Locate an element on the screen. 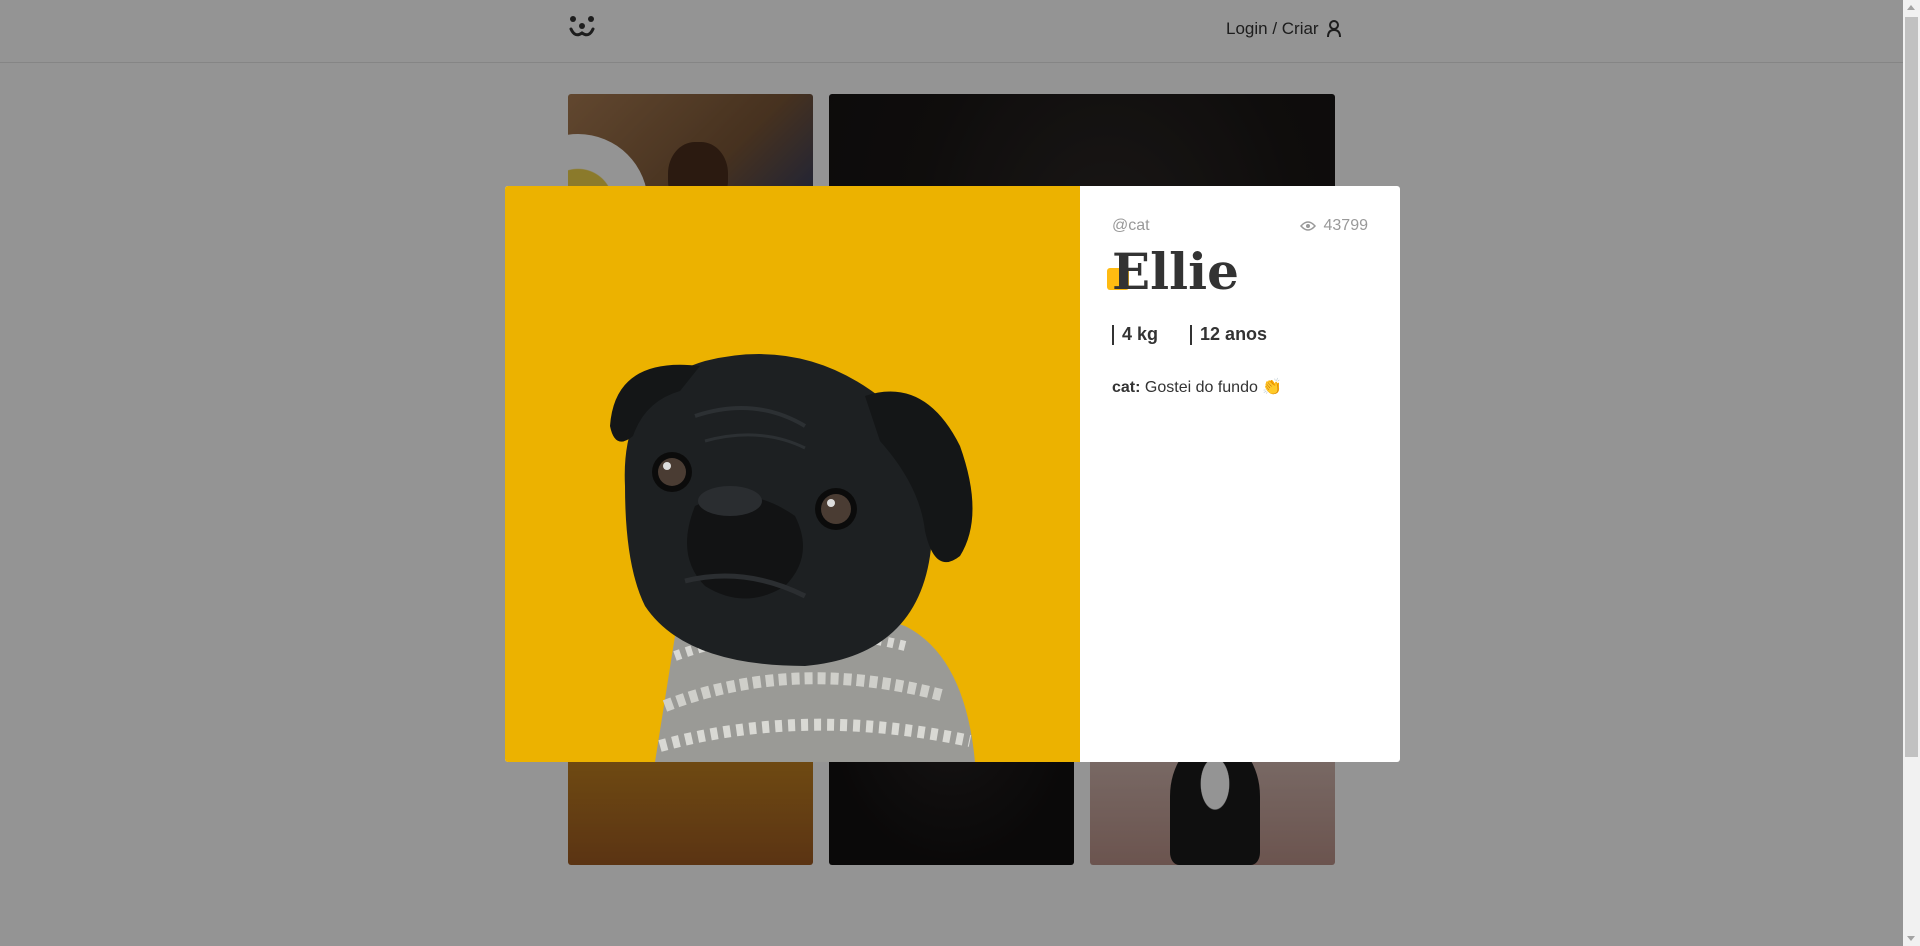 The width and height of the screenshot is (1920, 946). pet-attributes: 4 kg 12 anos is located at coordinates (1189, 334).